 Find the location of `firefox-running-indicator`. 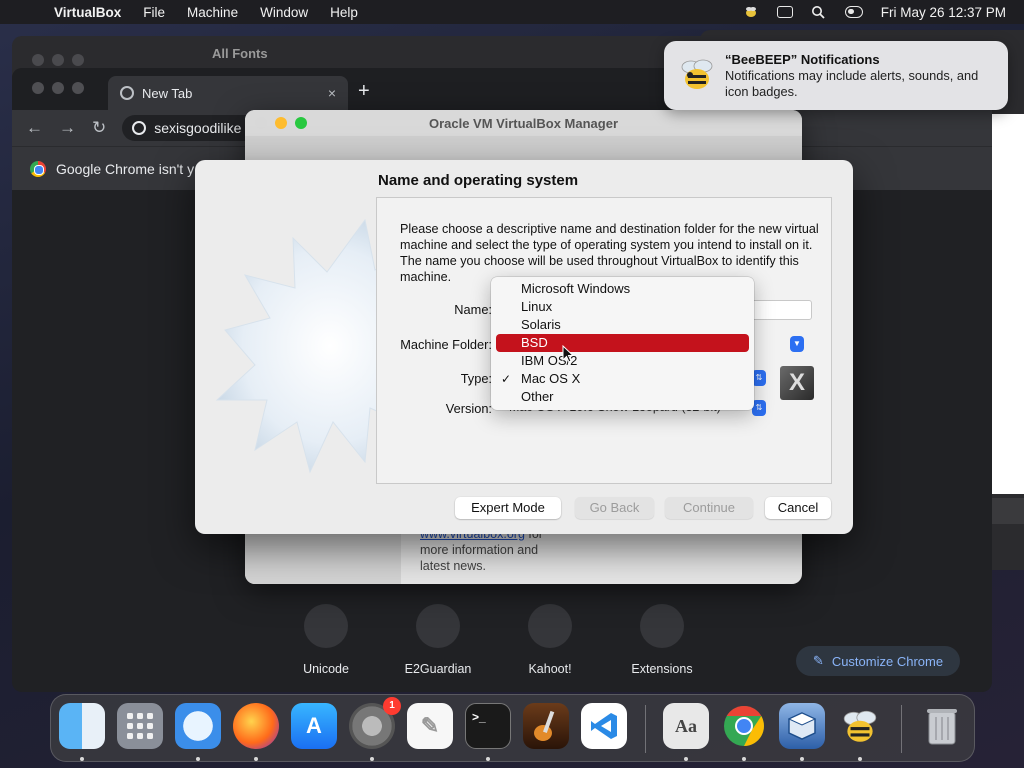

firefox-running-indicator is located at coordinates (256, 759).